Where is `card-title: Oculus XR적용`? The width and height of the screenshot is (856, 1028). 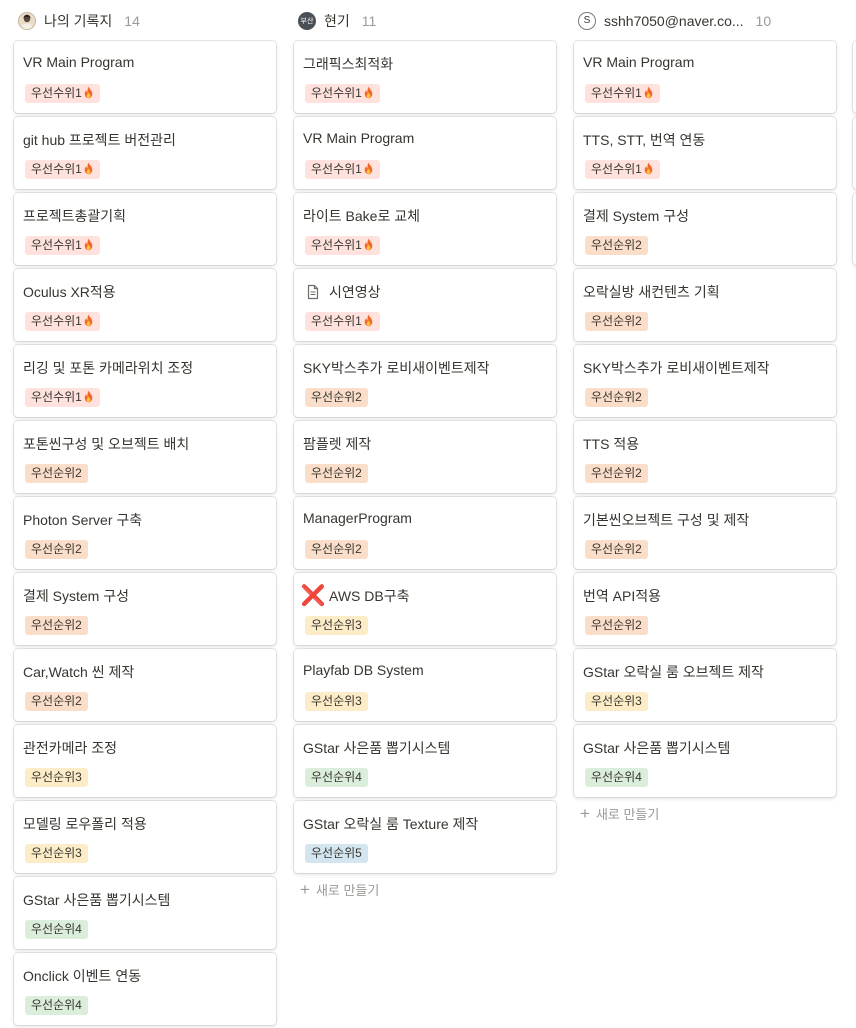
card-title: Oculus XR적용 is located at coordinates (145, 292).